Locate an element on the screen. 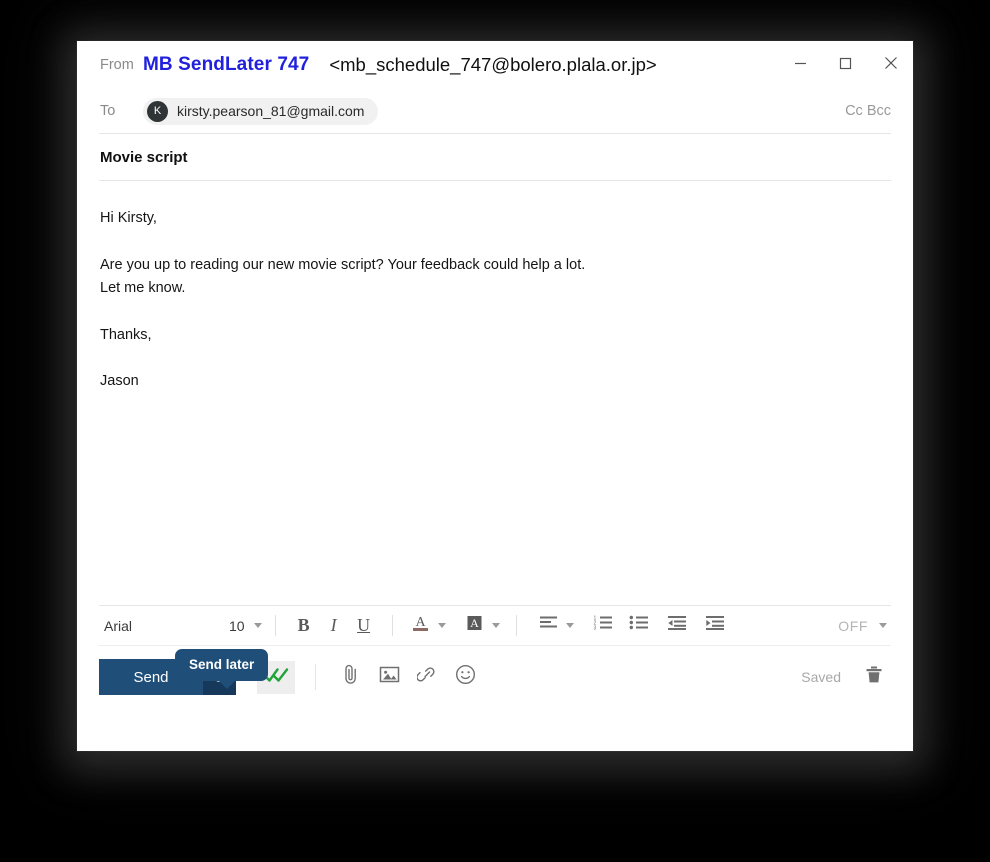 The image size is (990, 862). align-left-icon is located at coordinates (548, 625).